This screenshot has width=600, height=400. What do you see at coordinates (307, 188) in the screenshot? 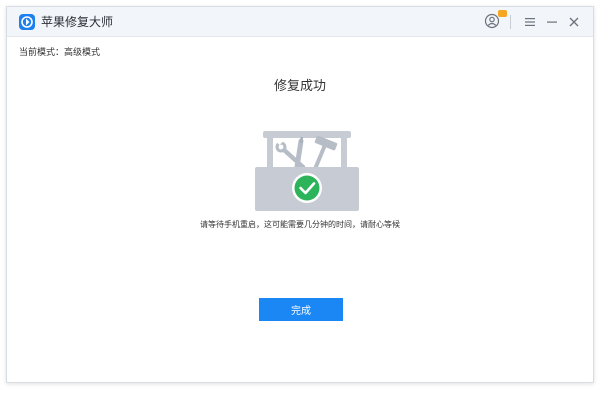
I see `success-check-icon` at bounding box center [307, 188].